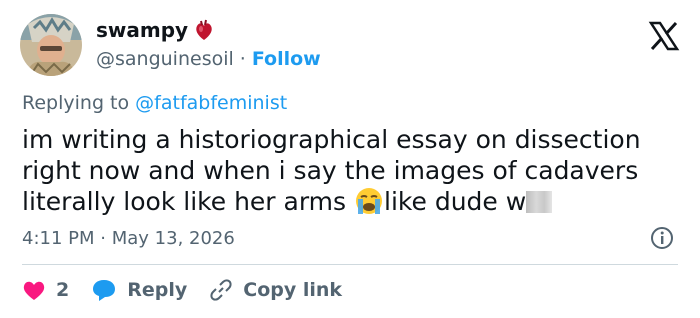  I want to click on avatar, so click(51, 45).